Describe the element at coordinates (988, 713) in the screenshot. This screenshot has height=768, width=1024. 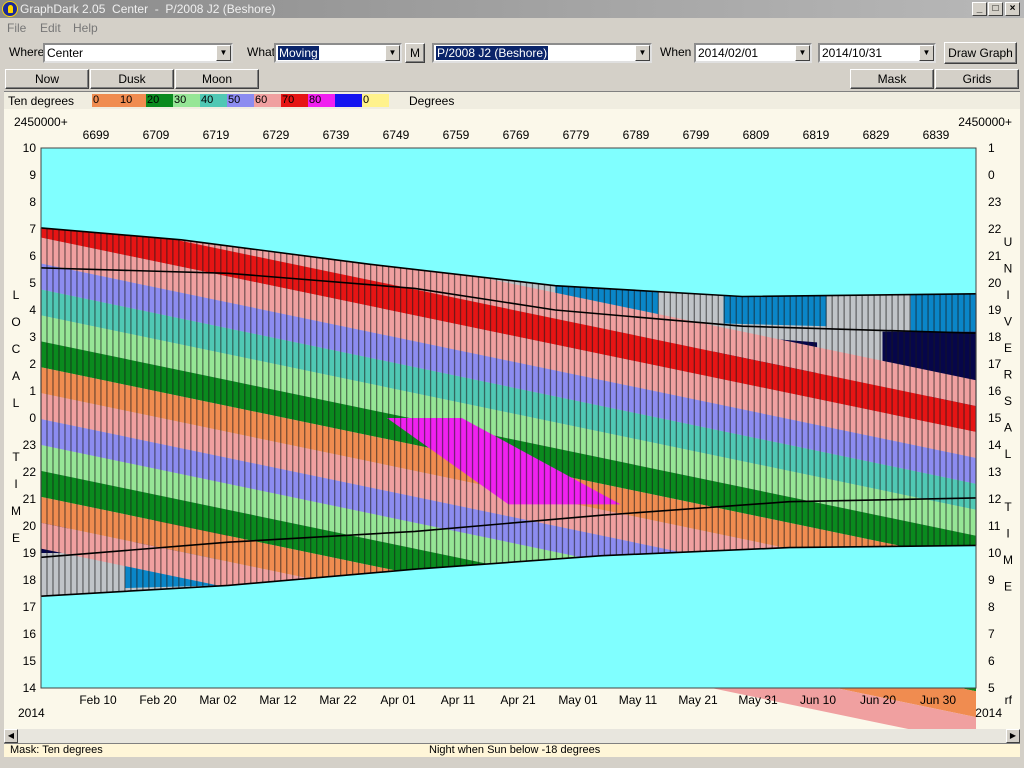
I see `year-right: 2014` at that location.